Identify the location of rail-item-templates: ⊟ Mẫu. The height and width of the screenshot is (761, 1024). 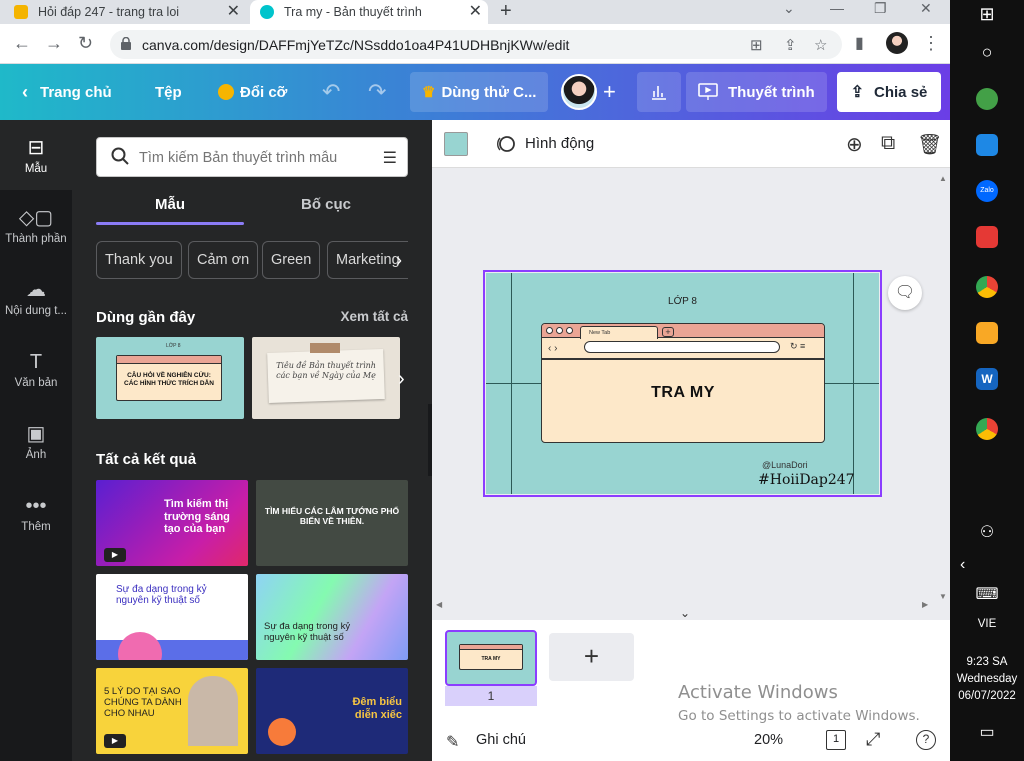
(36, 155).